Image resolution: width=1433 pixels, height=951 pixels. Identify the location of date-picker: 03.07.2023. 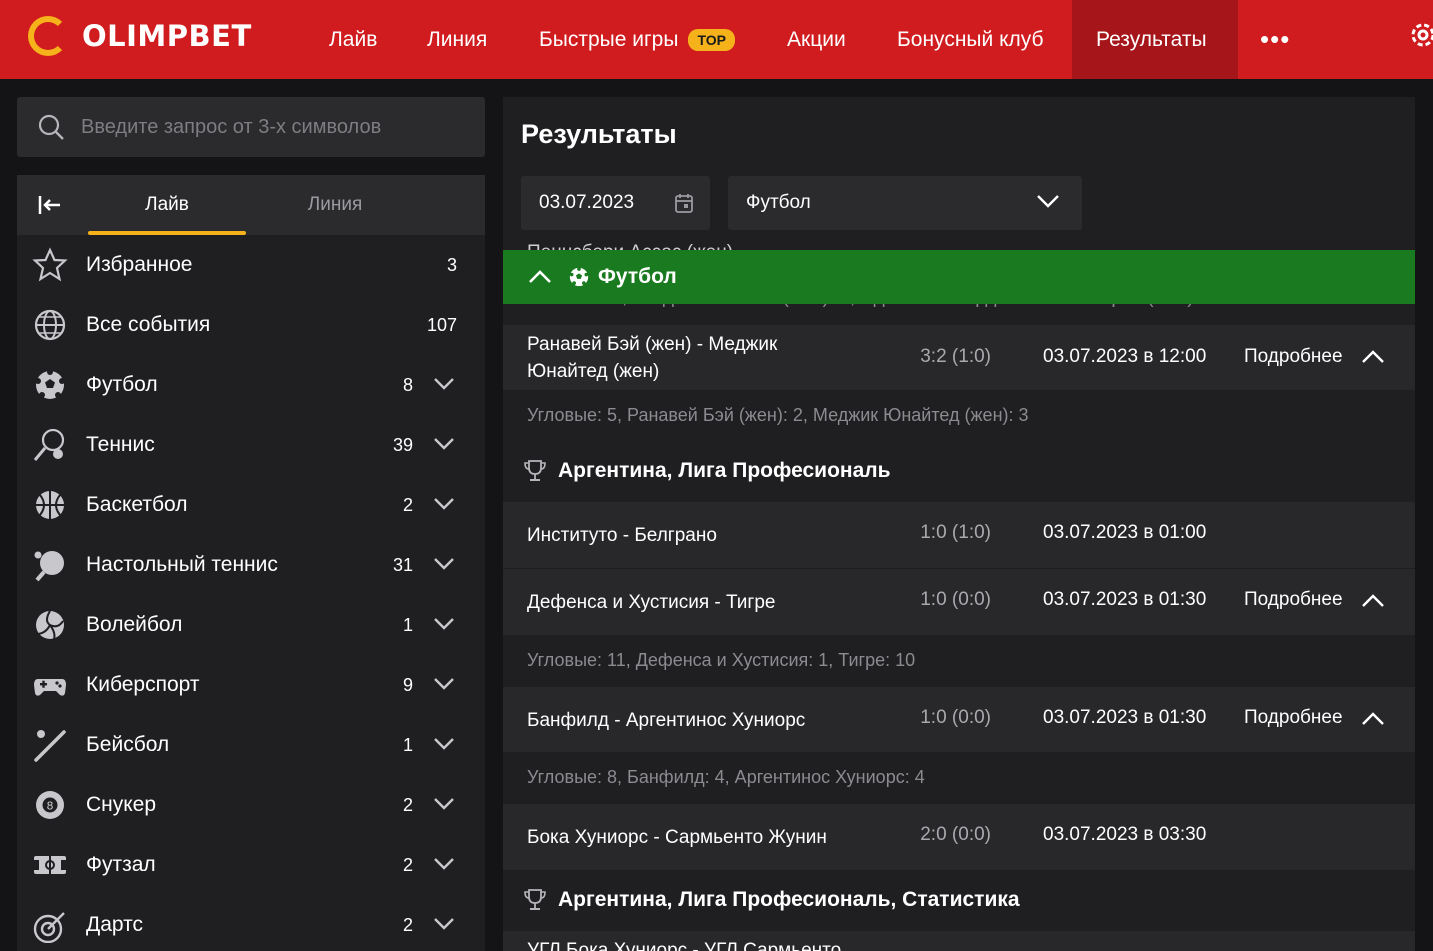
(615, 203).